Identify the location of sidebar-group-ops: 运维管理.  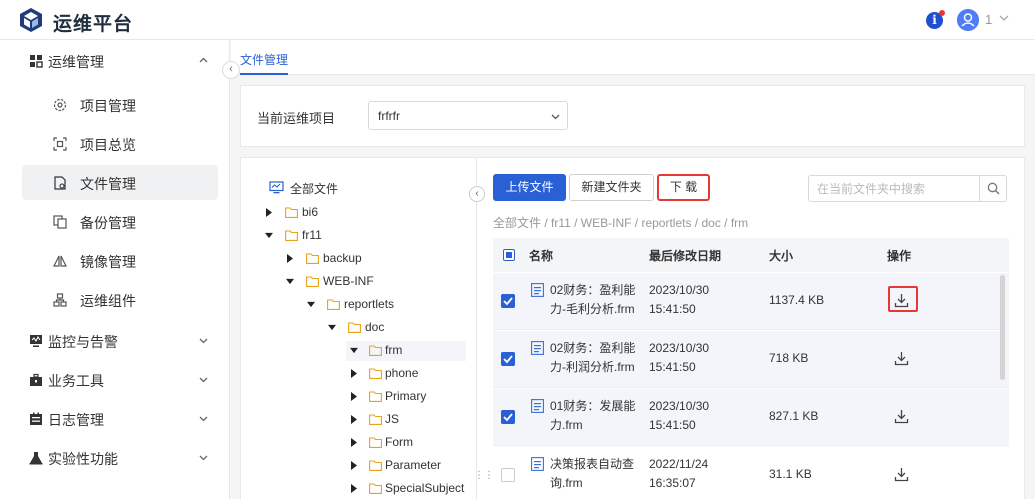
(115, 60).